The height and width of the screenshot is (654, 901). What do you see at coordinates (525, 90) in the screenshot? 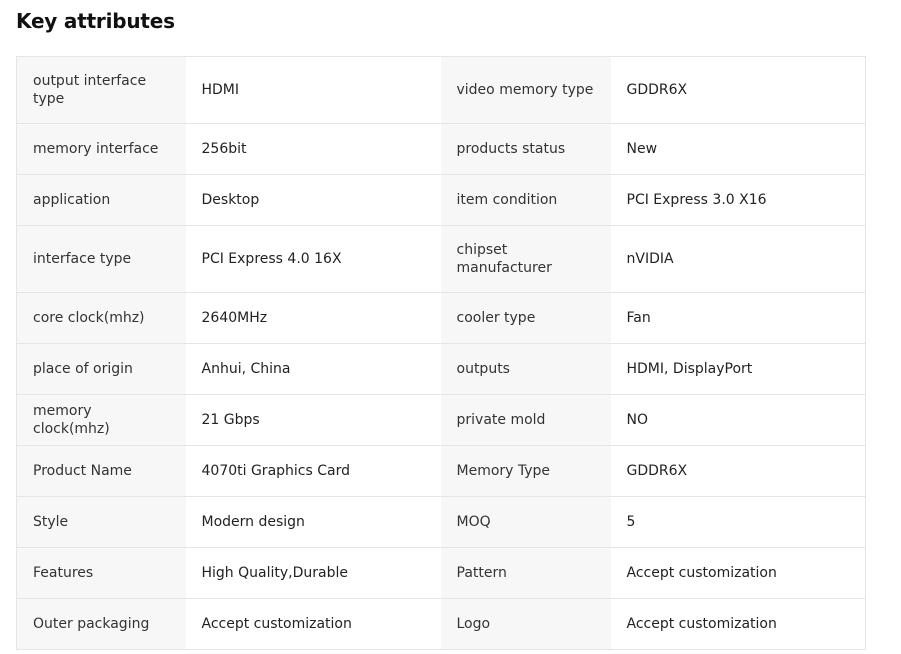
I see `attribute-name: video memory type` at bounding box center [525, 90].